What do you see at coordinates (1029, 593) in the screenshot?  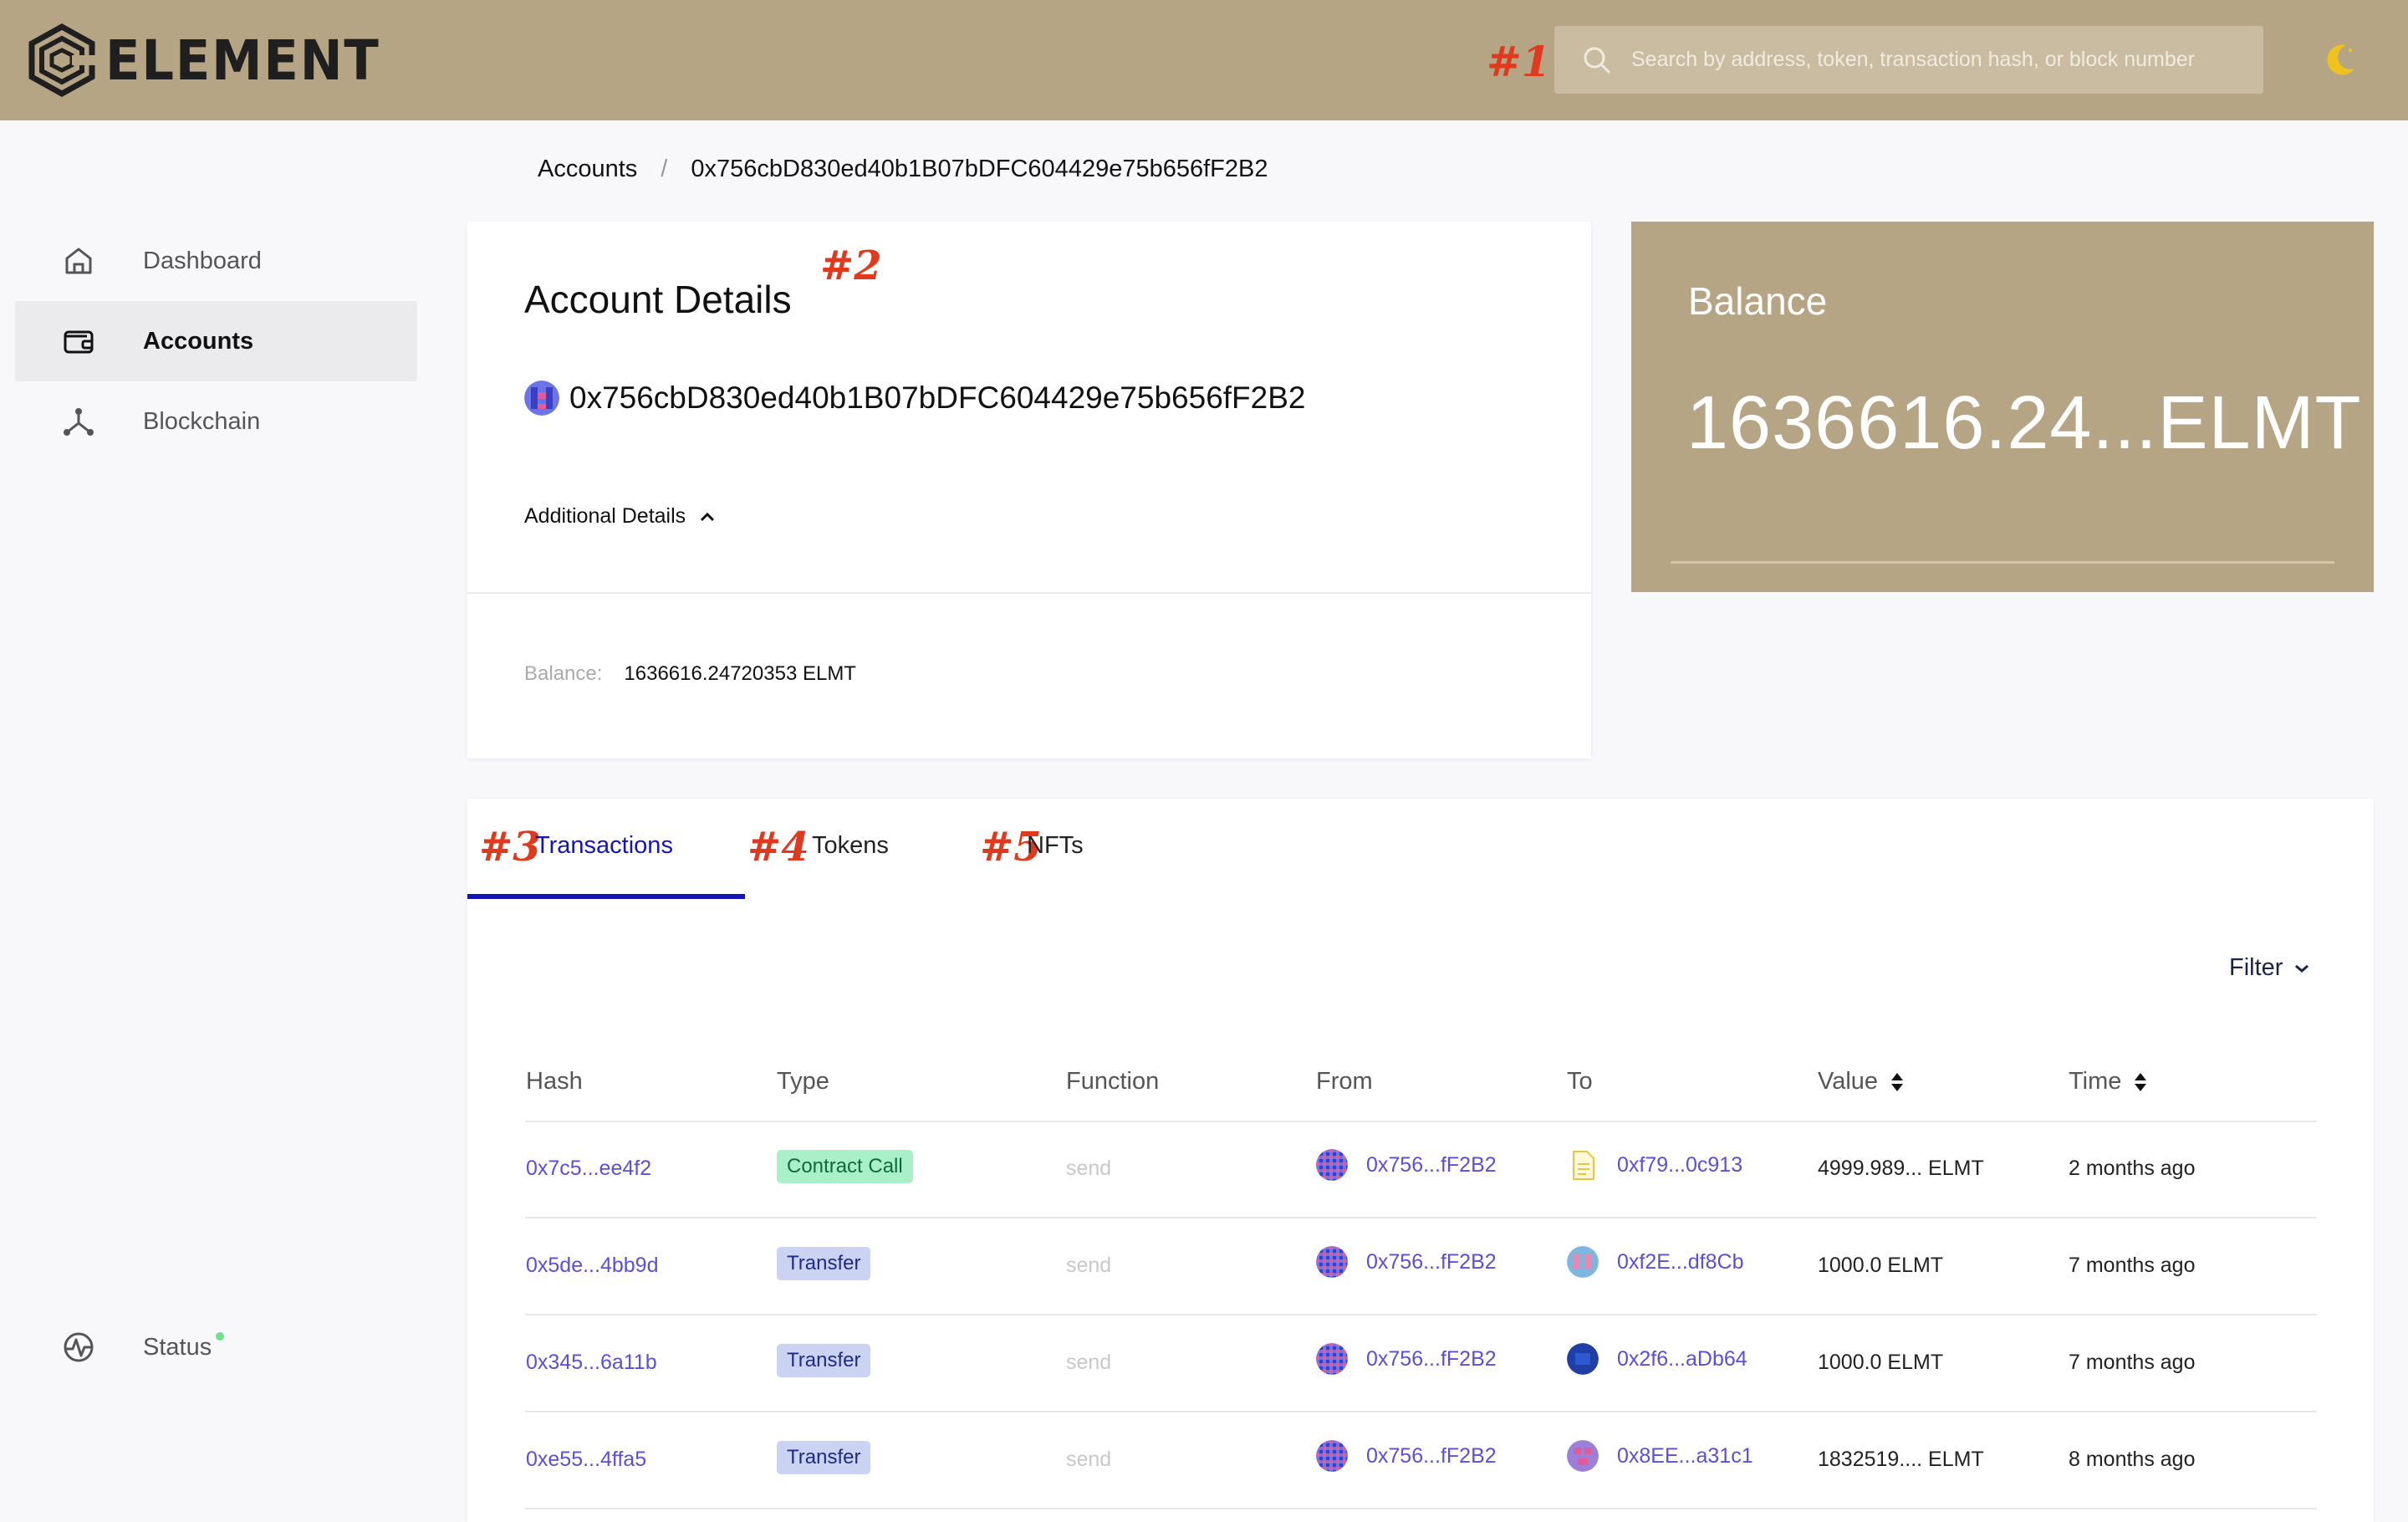 I see `card-divider` at bounding box center [1029, 593].